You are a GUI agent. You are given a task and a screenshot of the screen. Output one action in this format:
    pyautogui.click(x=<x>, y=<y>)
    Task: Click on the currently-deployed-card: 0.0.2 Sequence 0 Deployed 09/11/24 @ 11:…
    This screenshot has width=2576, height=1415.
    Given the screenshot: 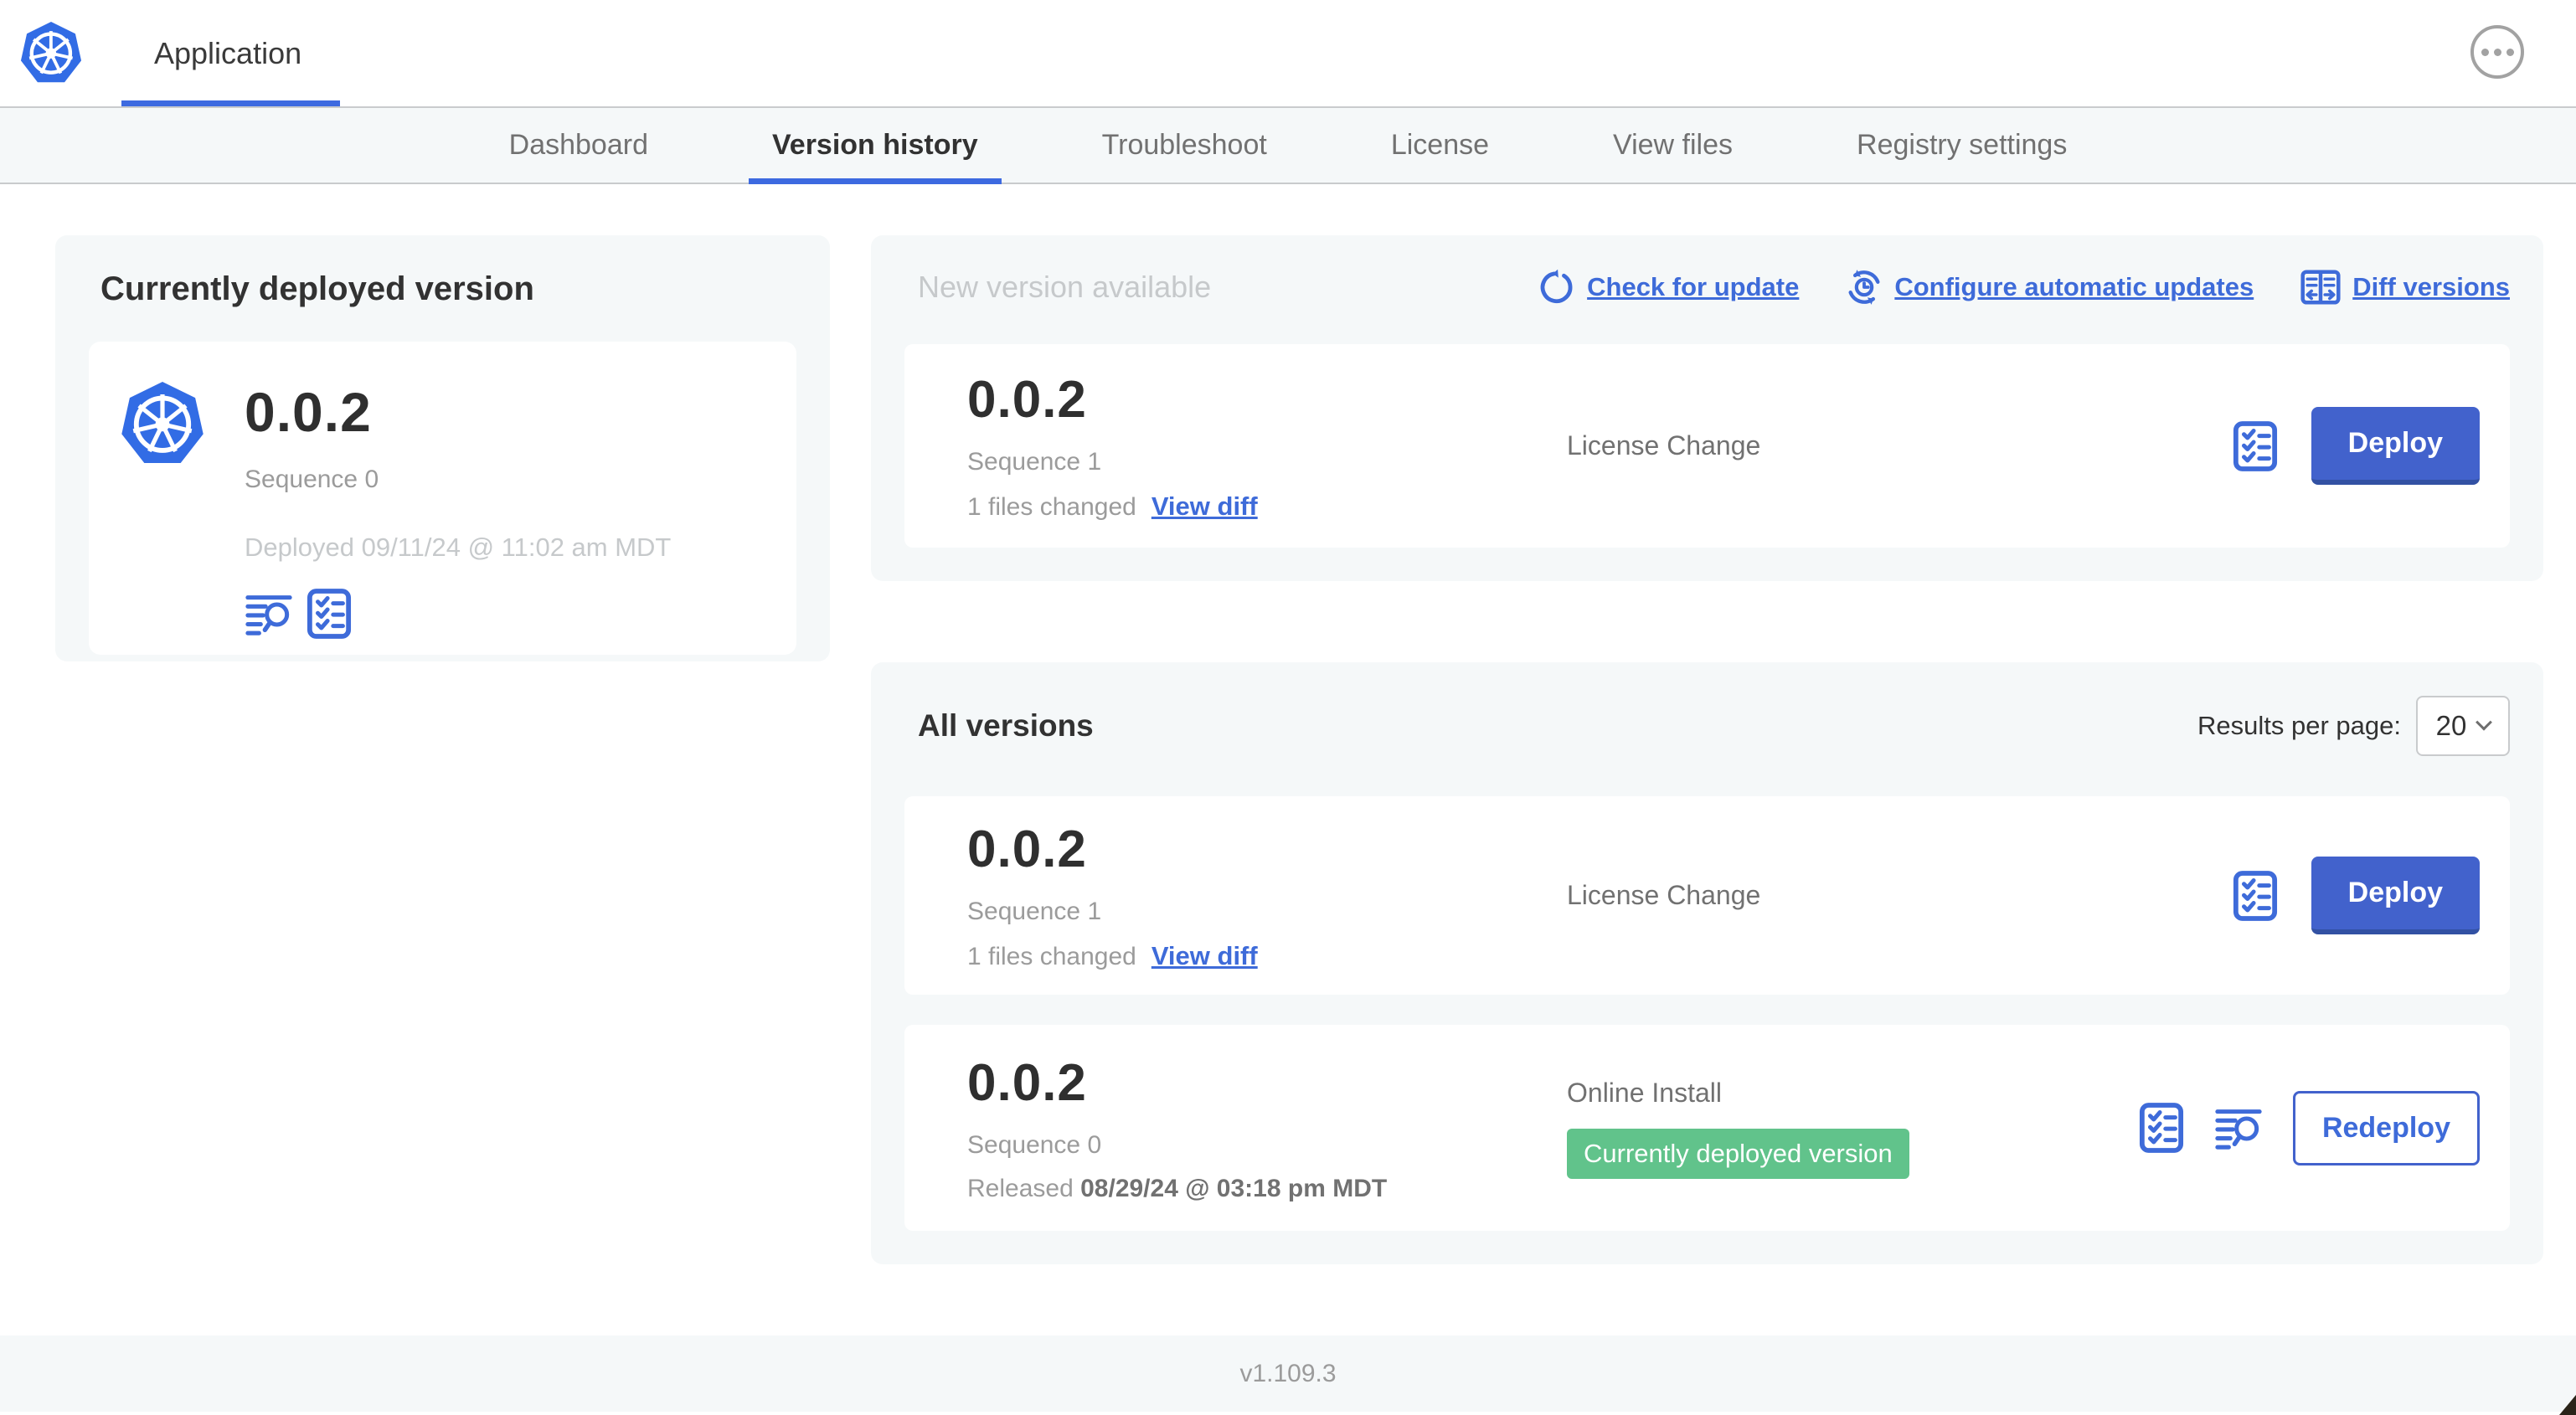 What is the action you would take?
    pyautogui.click(x=442, y=498)
    